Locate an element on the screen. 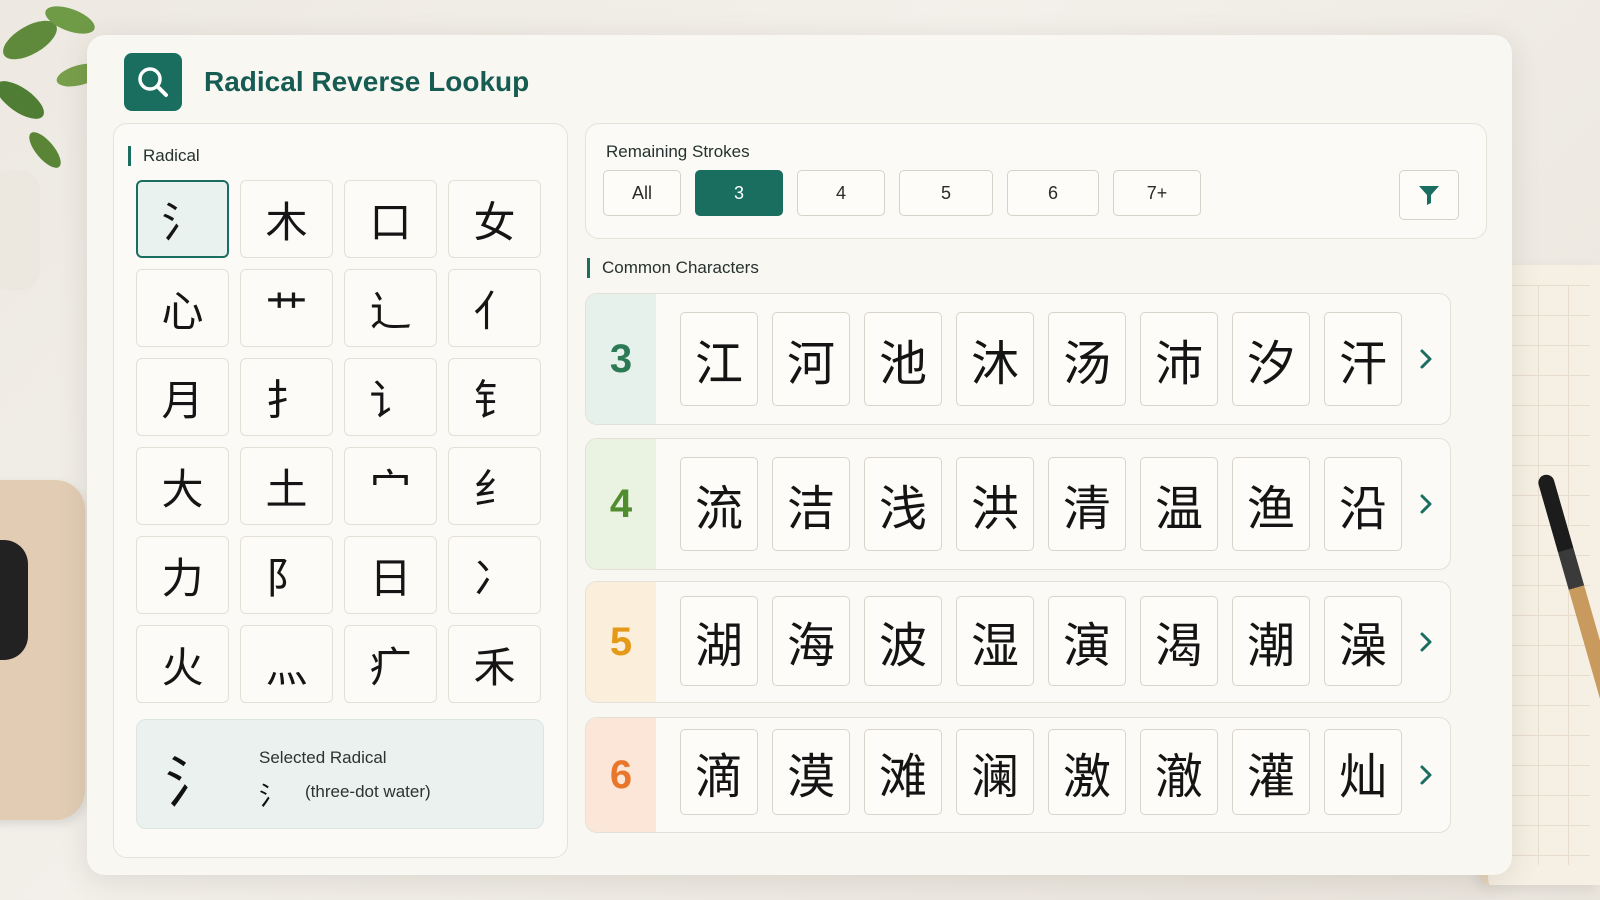 Image resolution: width=1600 pixels, height=900 pixels. radical-cell: 大 is located at coordinates (182, 486).